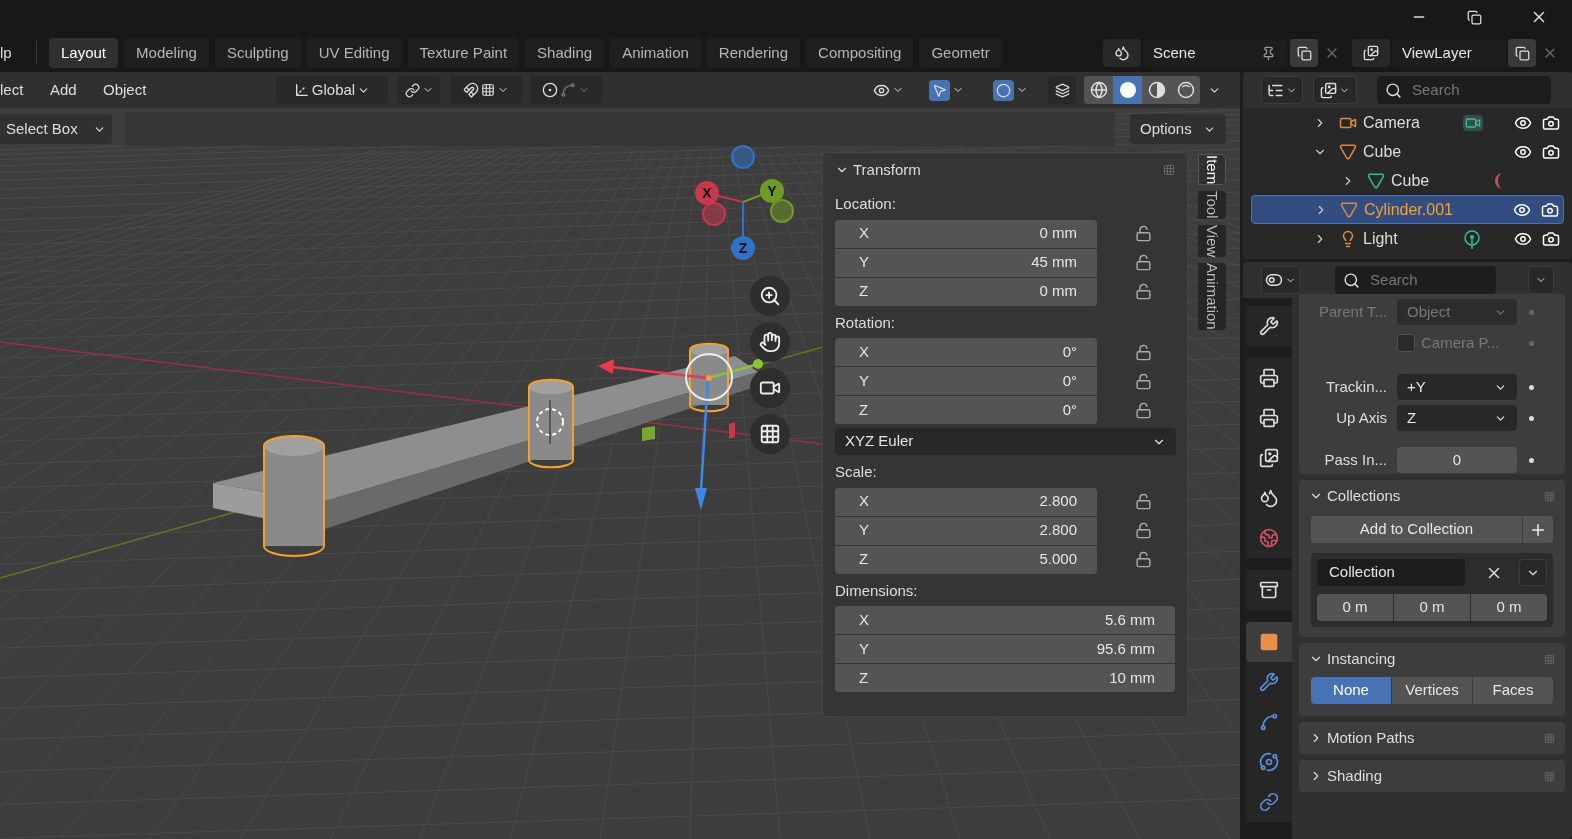 The height and width of the screenshot is (839, 1572). Describe the element at coordinates (966, 233) in the screenshot. I see `number-field: X 0 mm` at that location.